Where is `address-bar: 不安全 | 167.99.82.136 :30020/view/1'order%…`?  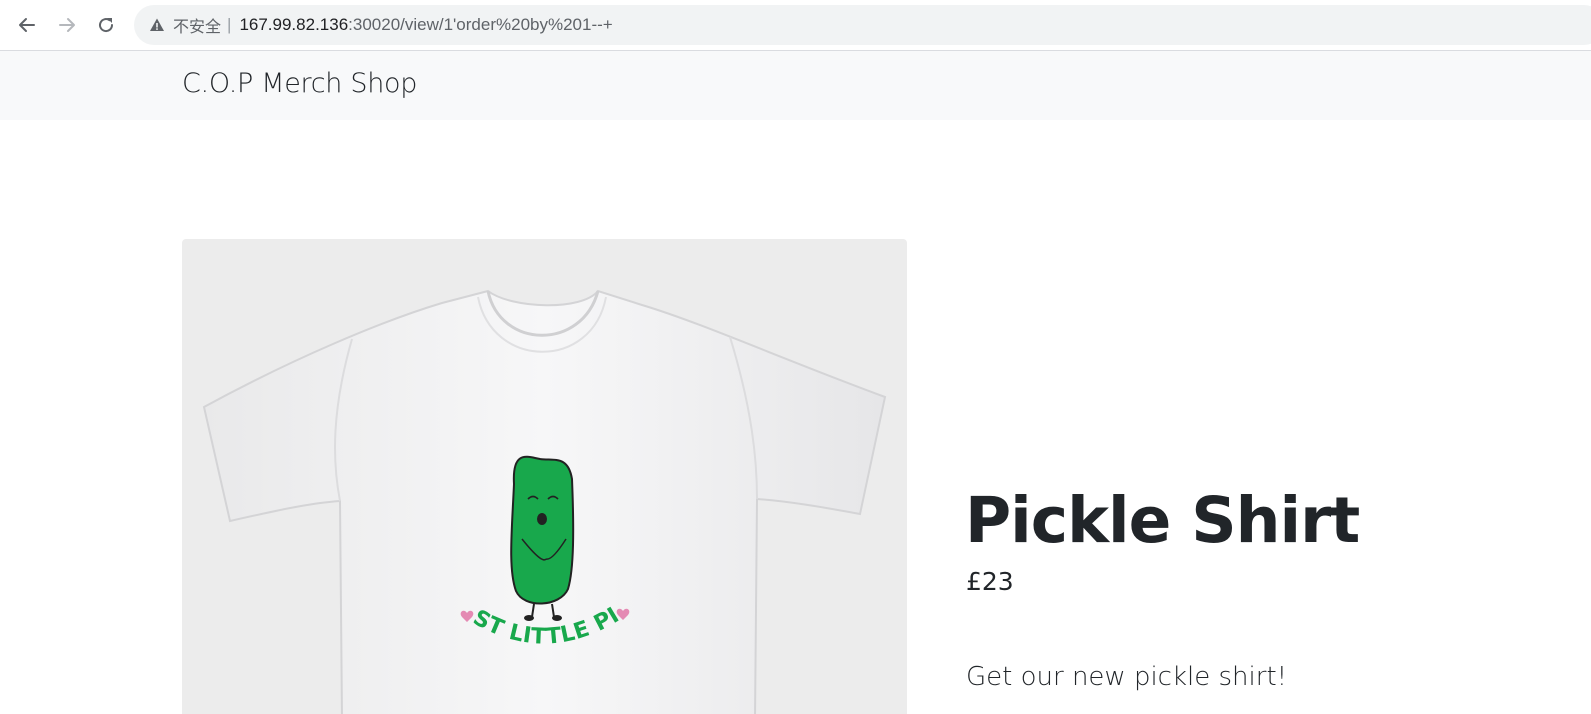
address-bar: 不安全 | 167.99.82.136 :30020/view/1'order%… is located at coordinates (862, 25).